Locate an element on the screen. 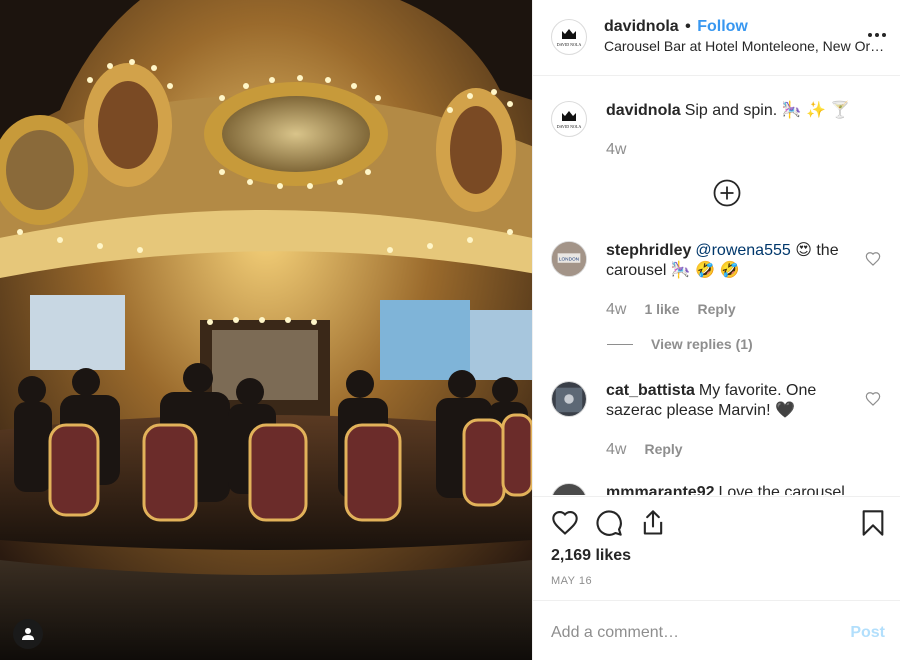 This screenshot has height=660, width=900. tagged-users-button is located at coordinates (28, 634).